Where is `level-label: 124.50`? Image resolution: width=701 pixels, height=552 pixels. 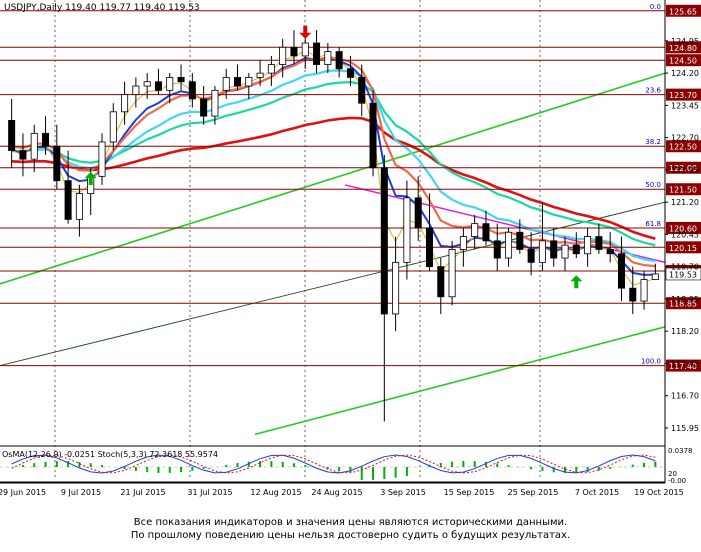 level-label: 124.50 is located at coordinates (683, 61).